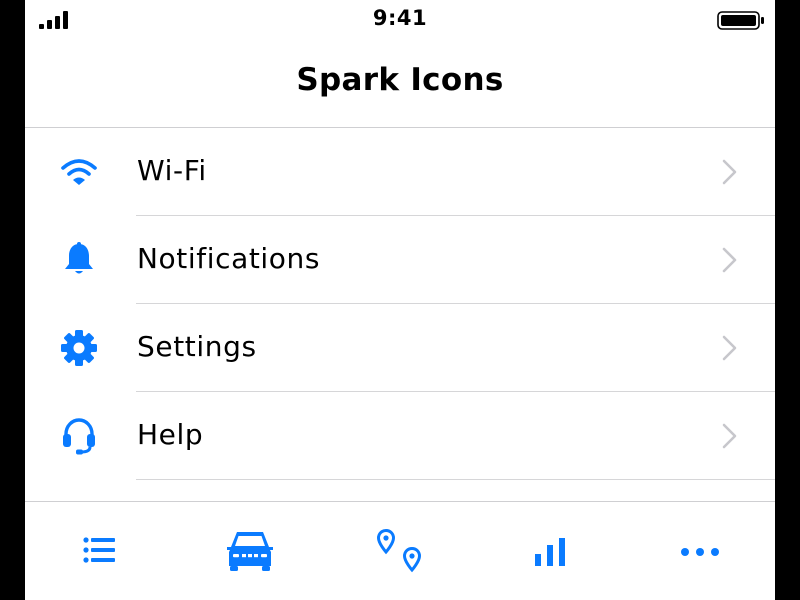  Describe the element at coordinates (79, 348) in the screenshot. I see `gear-icon` at that location.